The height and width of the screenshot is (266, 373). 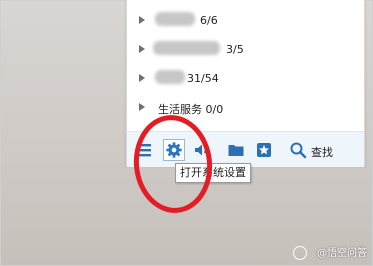 What do you see at coordinates (245, 21) in the screenshot?
I see `list-item: 6/6` at bounding box center [245, 21].